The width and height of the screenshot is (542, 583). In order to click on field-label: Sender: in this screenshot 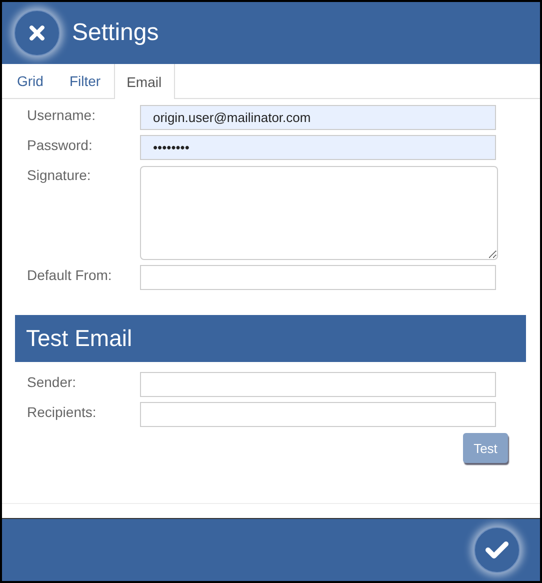, I will do `click(52, 381)`.